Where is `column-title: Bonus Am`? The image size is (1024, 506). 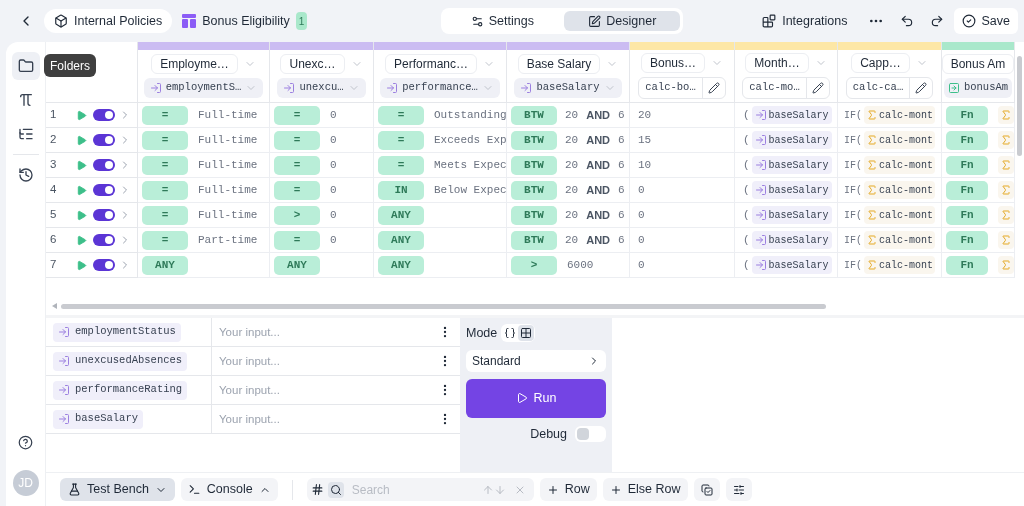
column-title: Bonus Am is located at coordinates (978, 64).